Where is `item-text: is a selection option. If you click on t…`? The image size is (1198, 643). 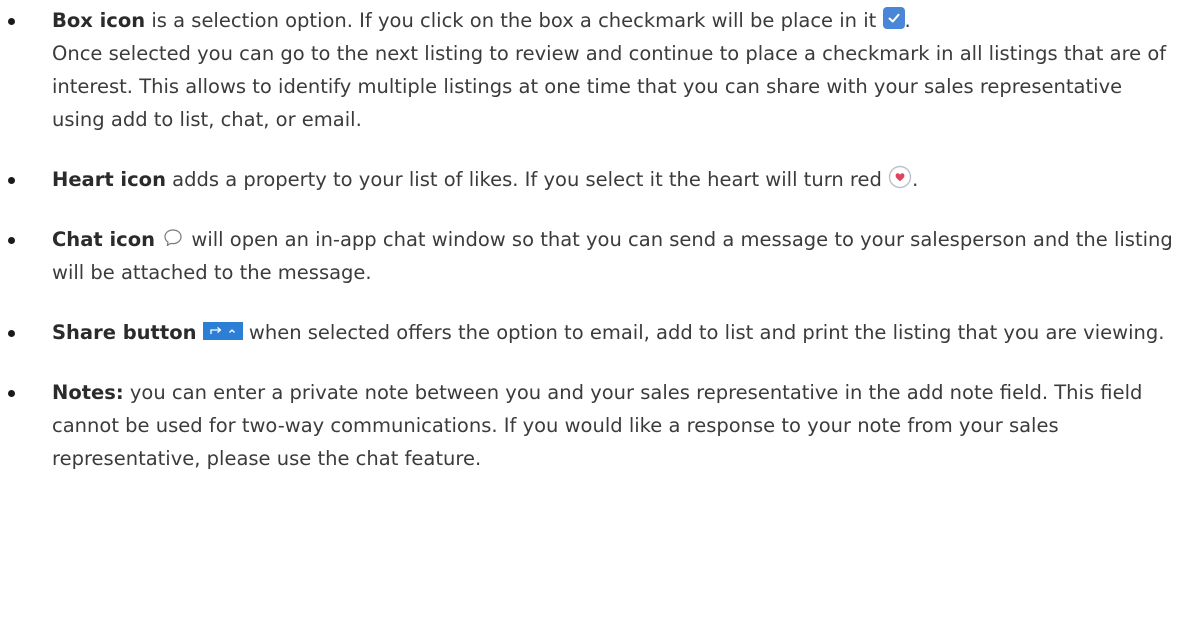
item-text: is a selection option. If you click on t… is located at coordinates (514, 20).